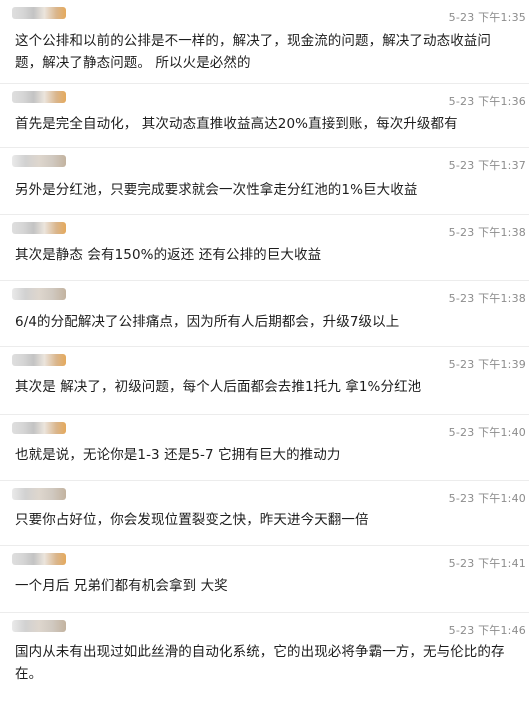 The image size is (529, 701). I want to click on message-item: 5-23 下午1:40 也就是说，无论你是1-3 还是5-7 它拥有巨大的推动力, so click(264, 448).